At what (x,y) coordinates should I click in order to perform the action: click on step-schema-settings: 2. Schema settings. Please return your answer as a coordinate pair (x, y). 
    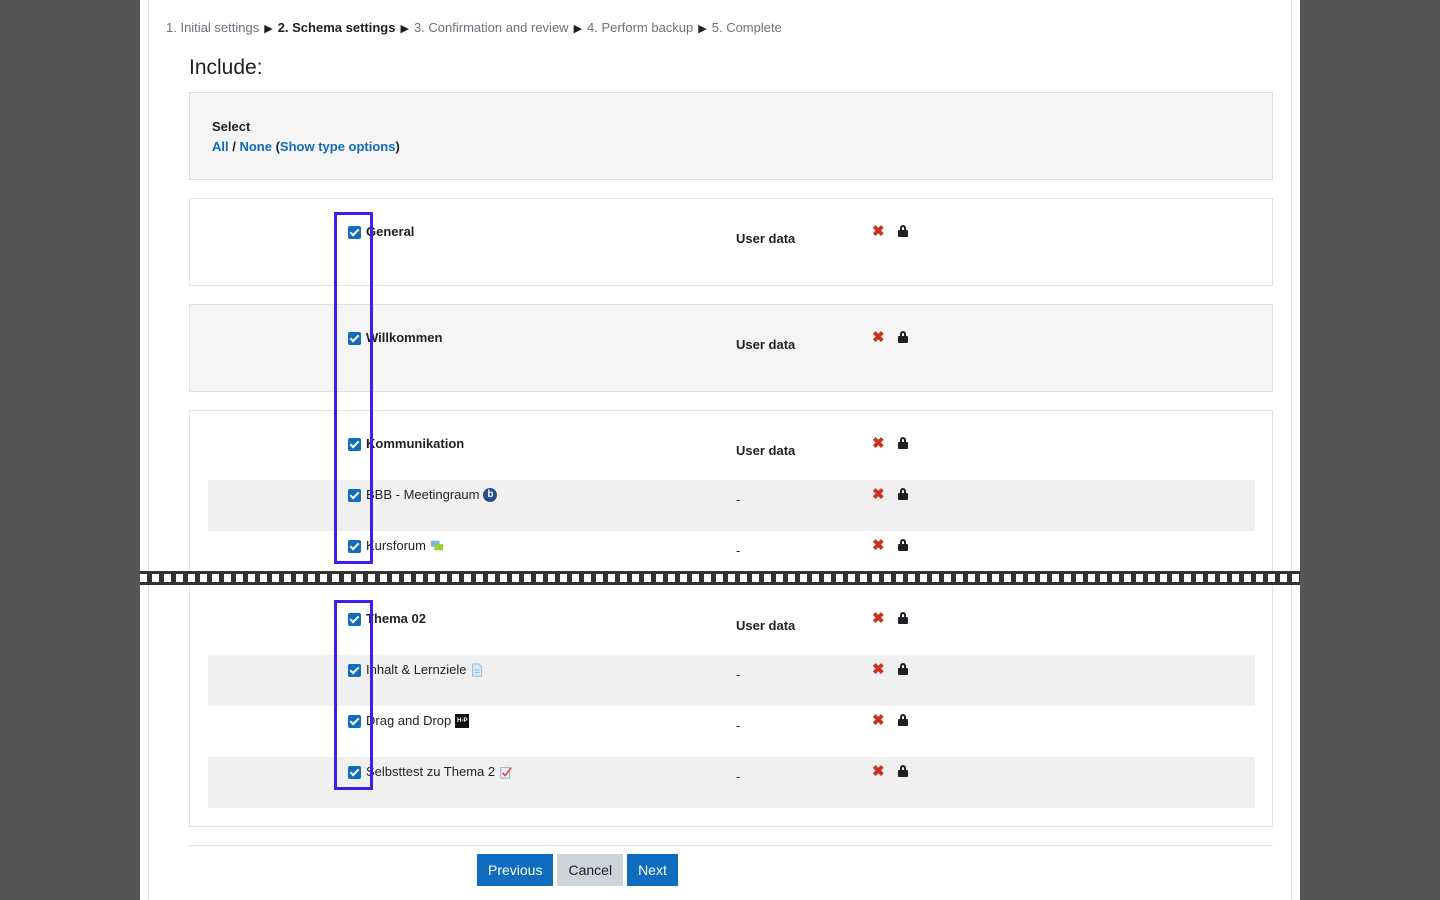
    Looking at the image, I should click on (336, 27).